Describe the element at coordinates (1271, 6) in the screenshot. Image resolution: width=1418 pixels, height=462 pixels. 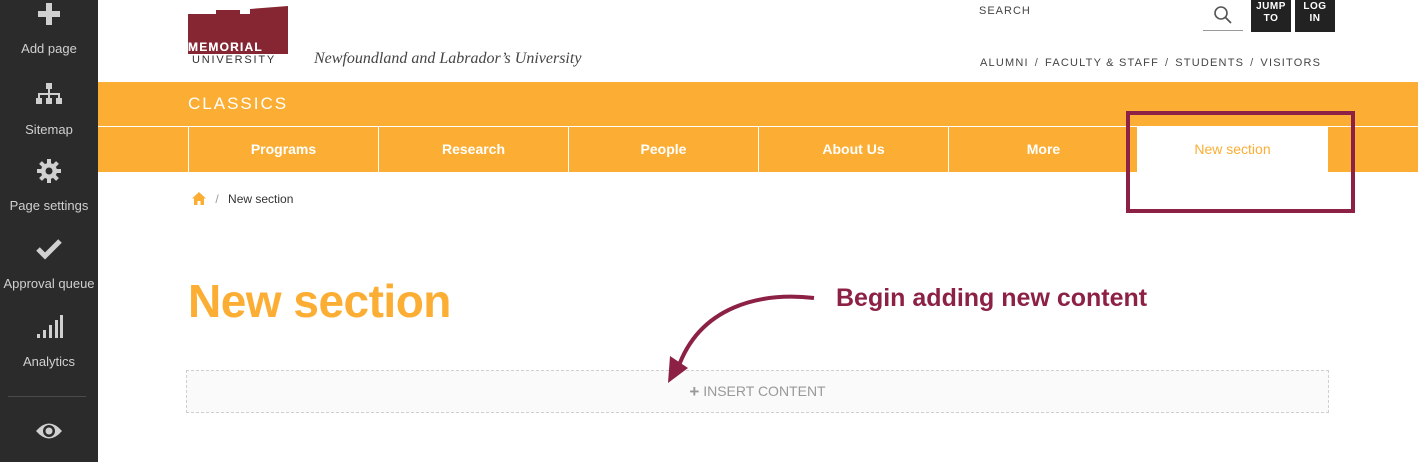
I see `jump-to-line1: JUMP` at that location.